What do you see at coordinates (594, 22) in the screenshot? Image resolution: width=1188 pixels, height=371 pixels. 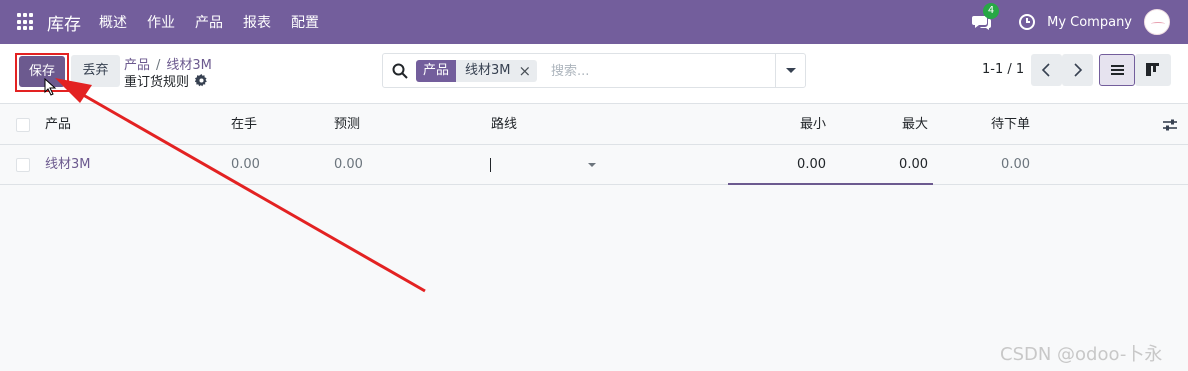 I see `top-navbar: 库存 概述 作业 产品 报表 配置 4 My Company` at bounding box center [594, 22].